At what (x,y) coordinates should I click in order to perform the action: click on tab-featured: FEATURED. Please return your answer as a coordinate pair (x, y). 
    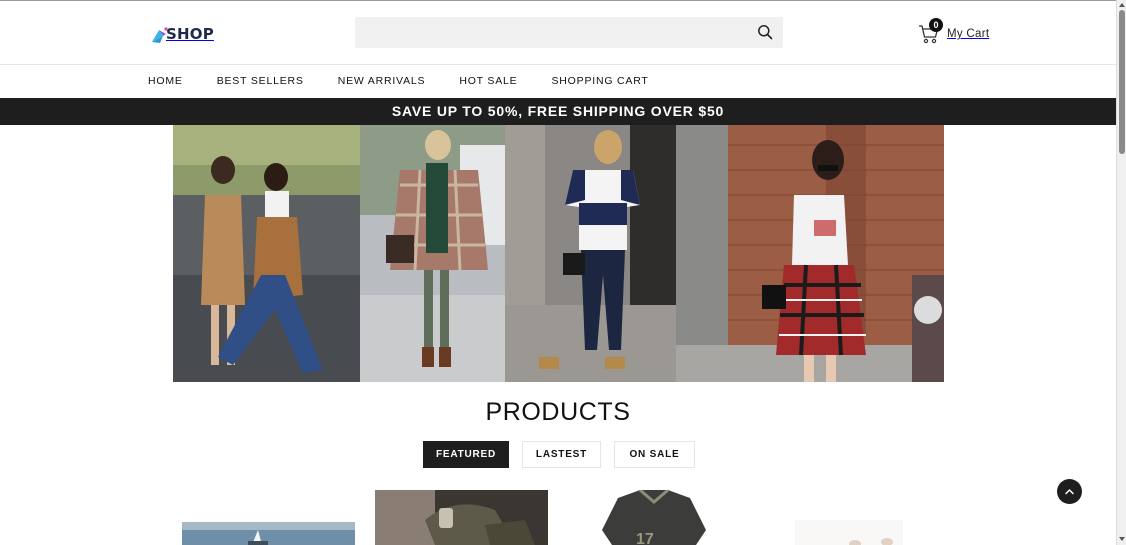
    Looking at the image, I should click on (466, 454).